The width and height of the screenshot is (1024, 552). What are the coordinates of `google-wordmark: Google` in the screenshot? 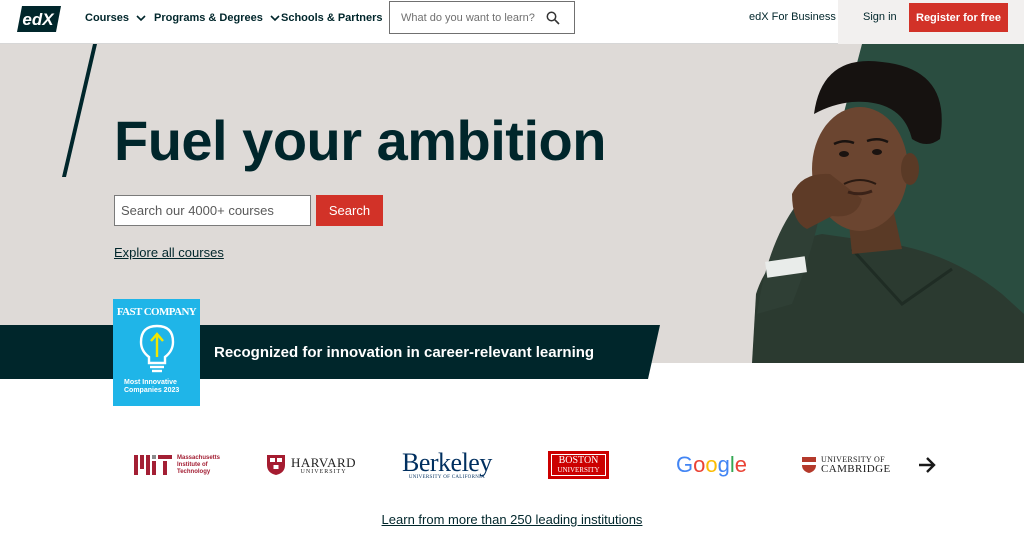 It's located at (711, 464).